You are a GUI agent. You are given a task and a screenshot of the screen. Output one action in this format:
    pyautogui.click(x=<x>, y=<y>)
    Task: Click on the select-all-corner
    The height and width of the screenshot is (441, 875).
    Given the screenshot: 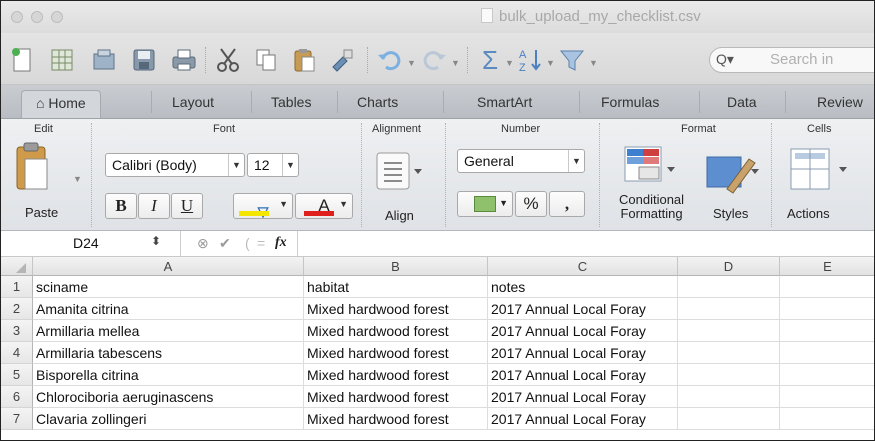 What is the action you would take?
    pyautogui.click(x=17, y=266)
    